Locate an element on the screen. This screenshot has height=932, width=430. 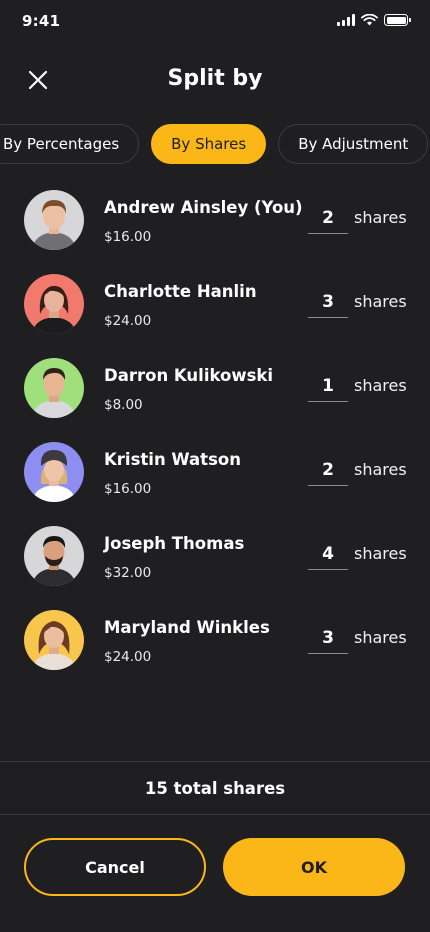
total-shares: 15 total shares is located at coordinates (215, 788).